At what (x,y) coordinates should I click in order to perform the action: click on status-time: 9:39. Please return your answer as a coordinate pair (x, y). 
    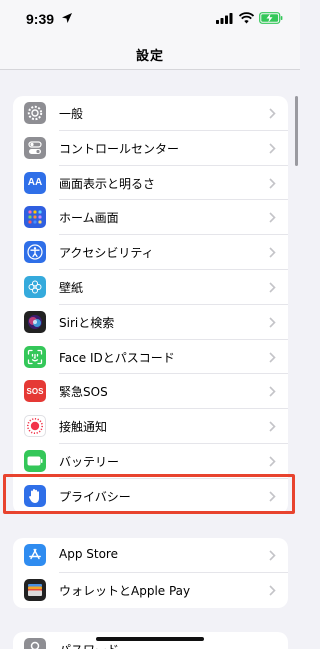
    Looking at the image, I should click on (40, 19).